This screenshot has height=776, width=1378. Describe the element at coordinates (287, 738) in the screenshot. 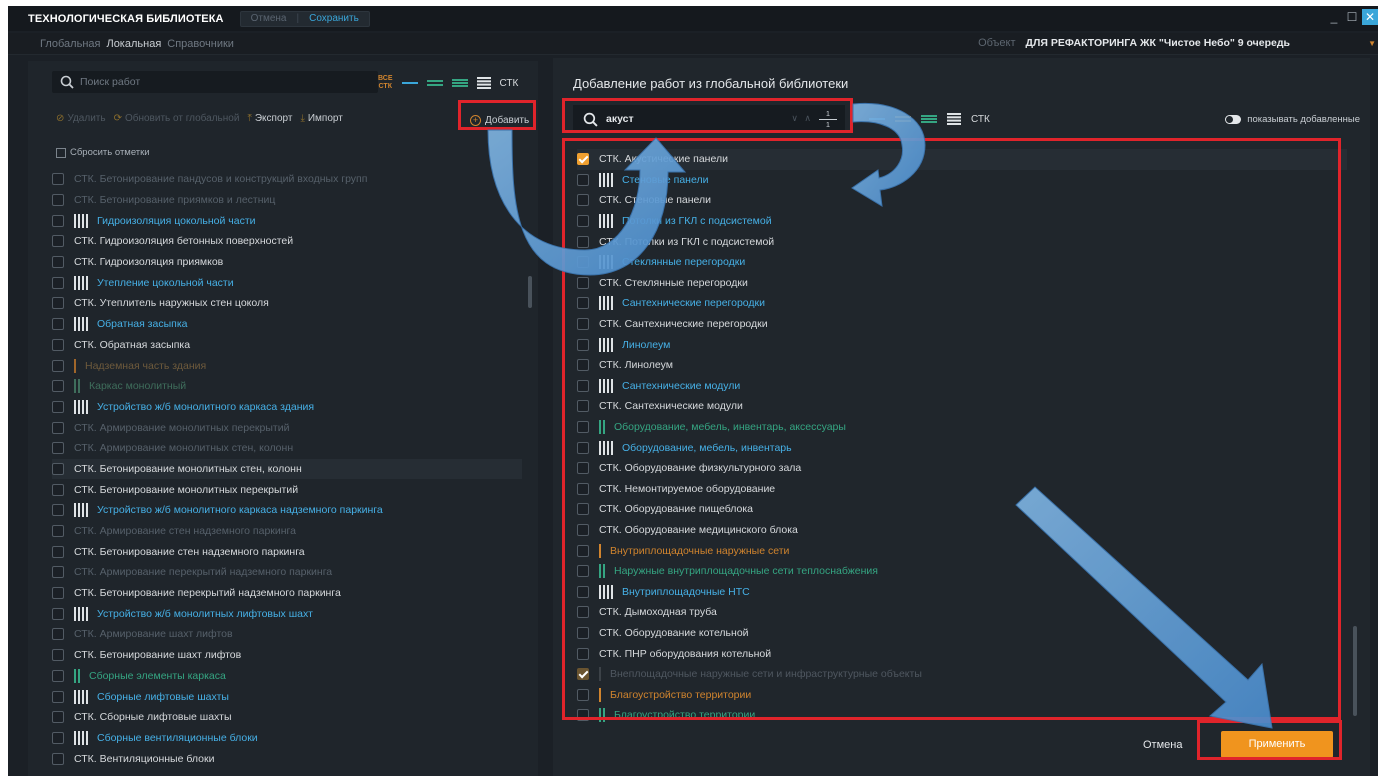

I see `left-list-item: Сборные вентиляционные блоки` at that location.